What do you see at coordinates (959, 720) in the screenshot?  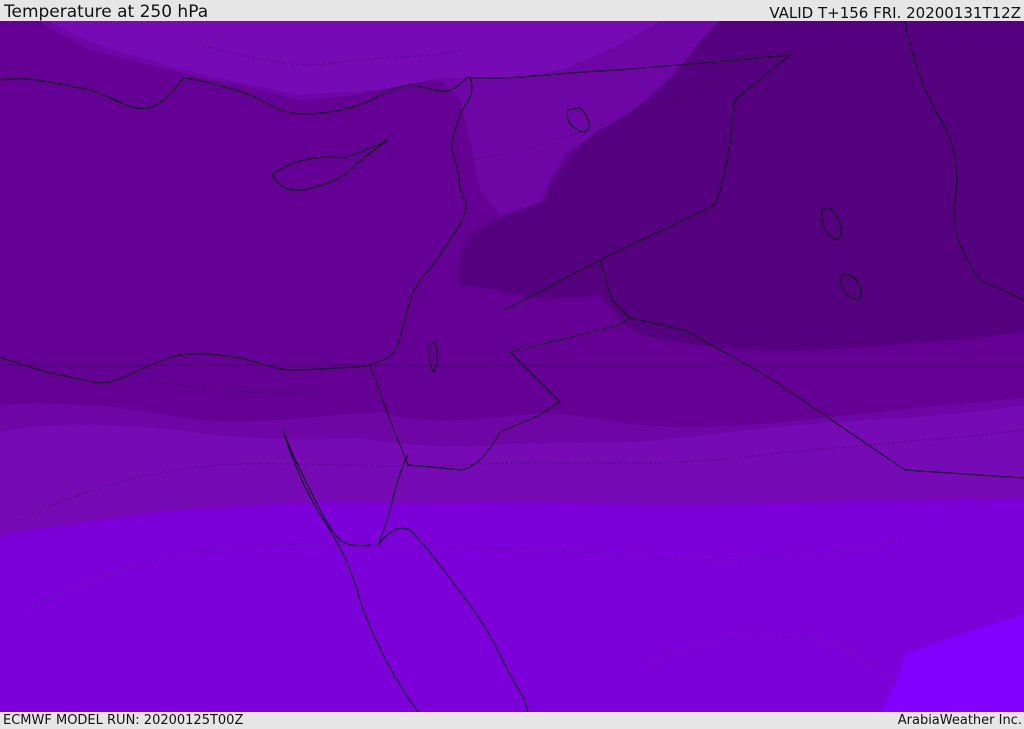 I see `credit-label: ArabiaWeather Inc.` at bounding box center [959, 720].